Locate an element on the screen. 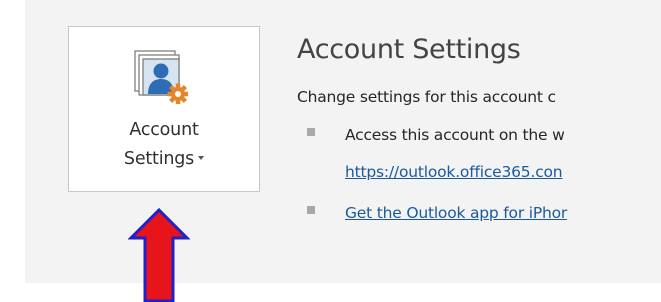  account-settings-label-text: Settings is located at coordinates (159, 159).